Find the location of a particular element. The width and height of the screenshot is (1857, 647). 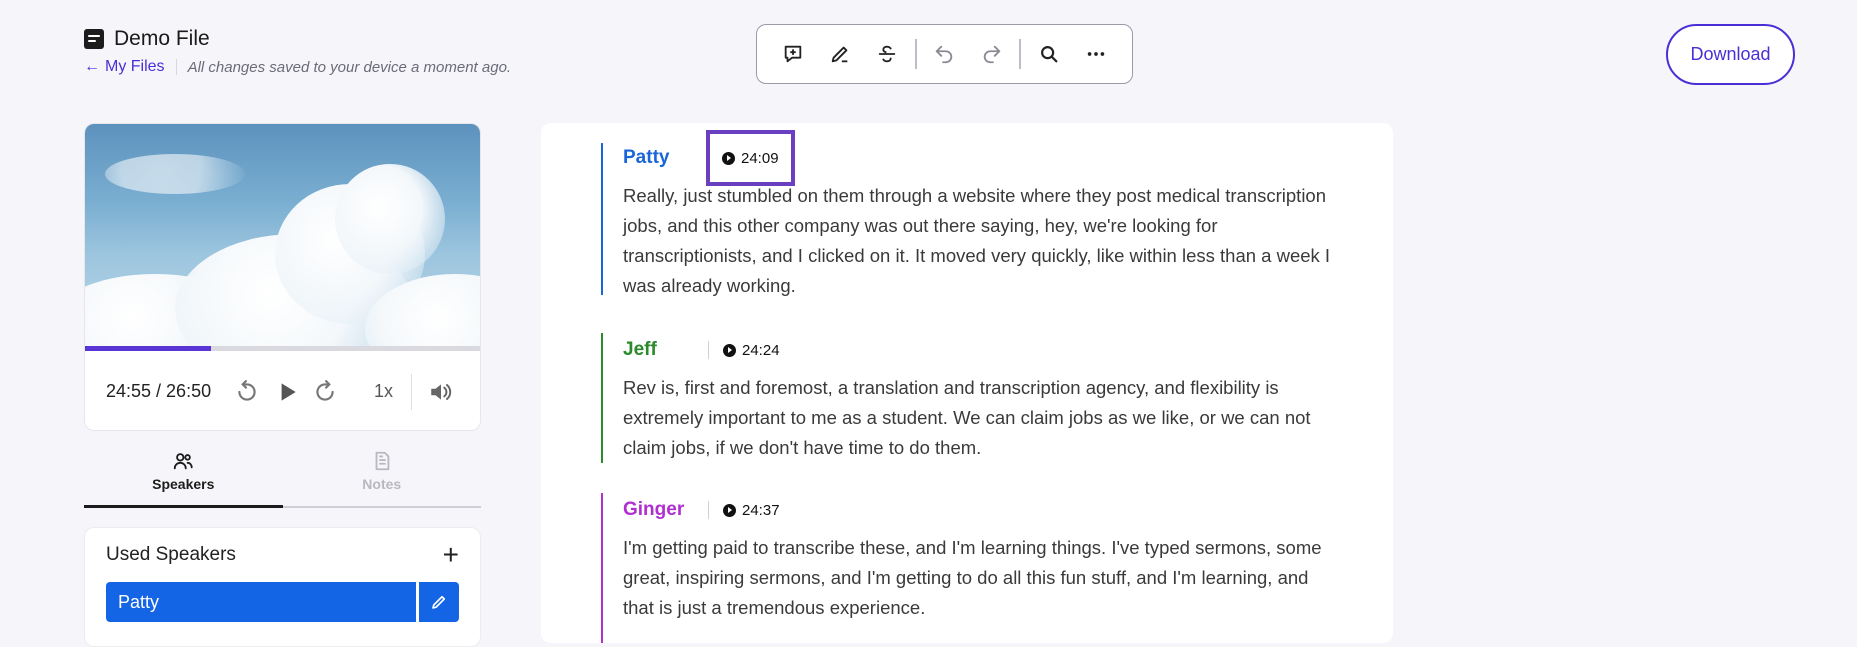

people-icon is located at coordinates (183, 461).